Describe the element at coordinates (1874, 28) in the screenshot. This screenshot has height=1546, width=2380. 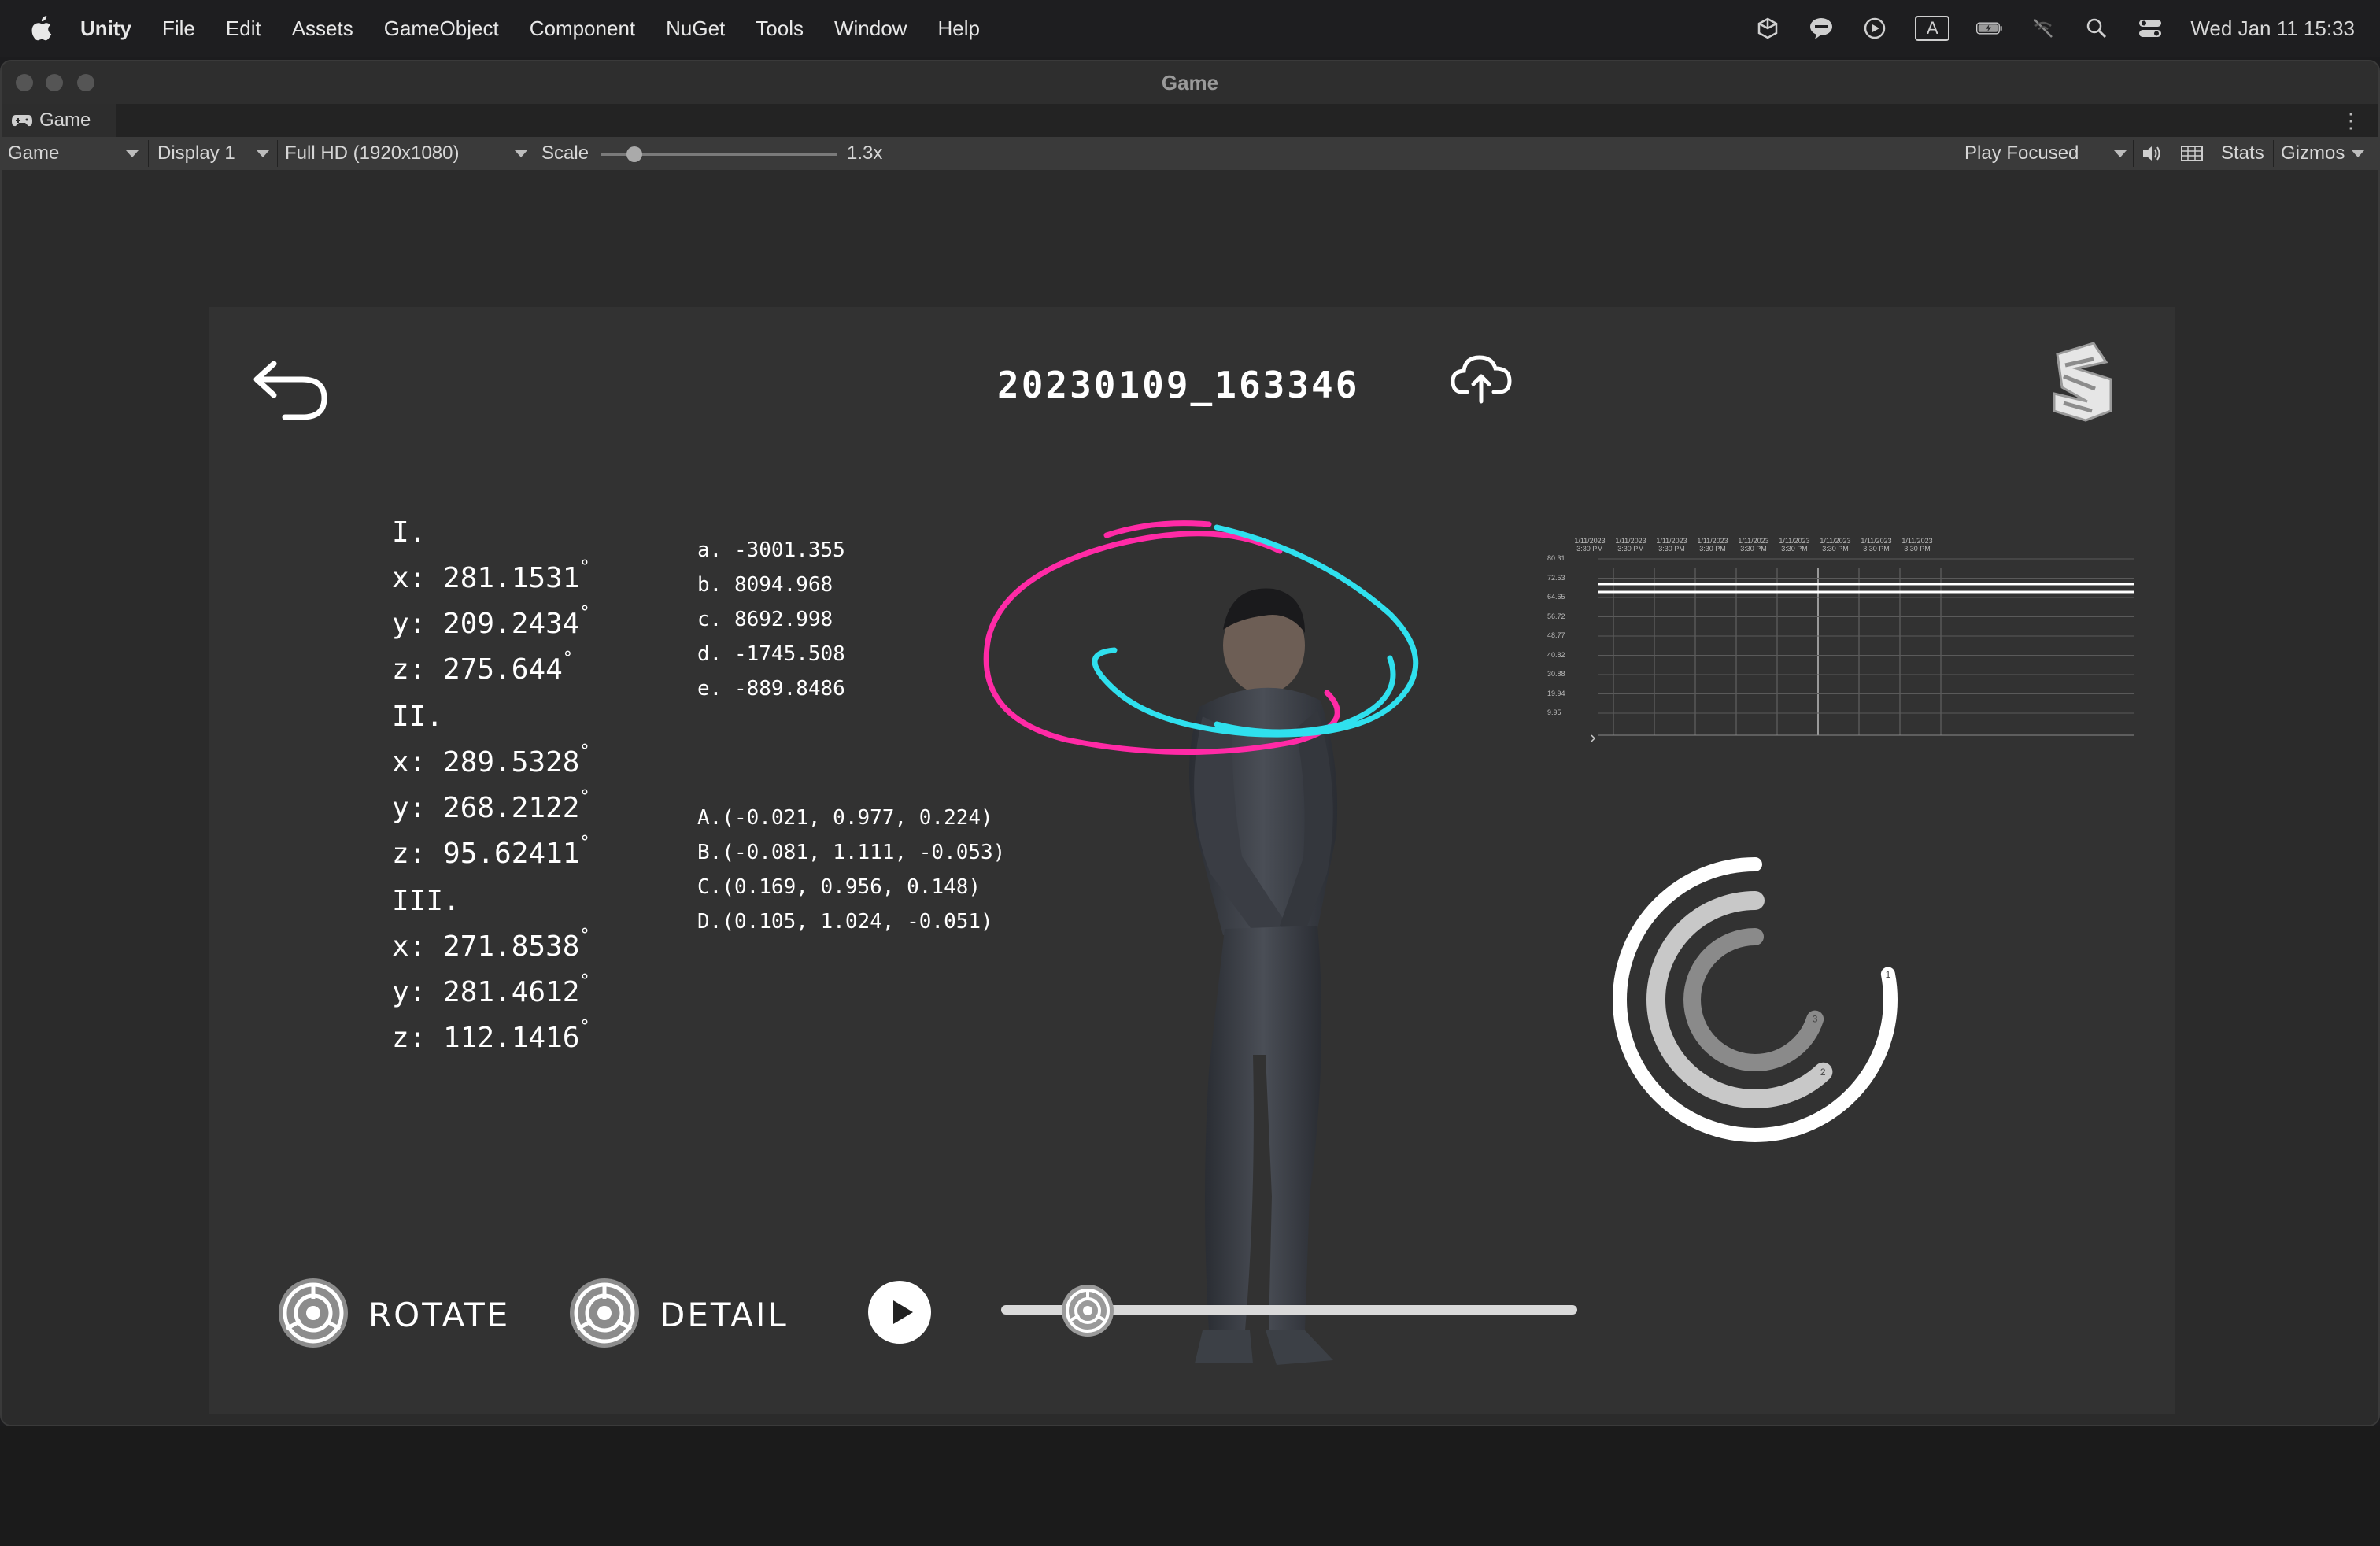
I see `play-circle-icon` at that location.